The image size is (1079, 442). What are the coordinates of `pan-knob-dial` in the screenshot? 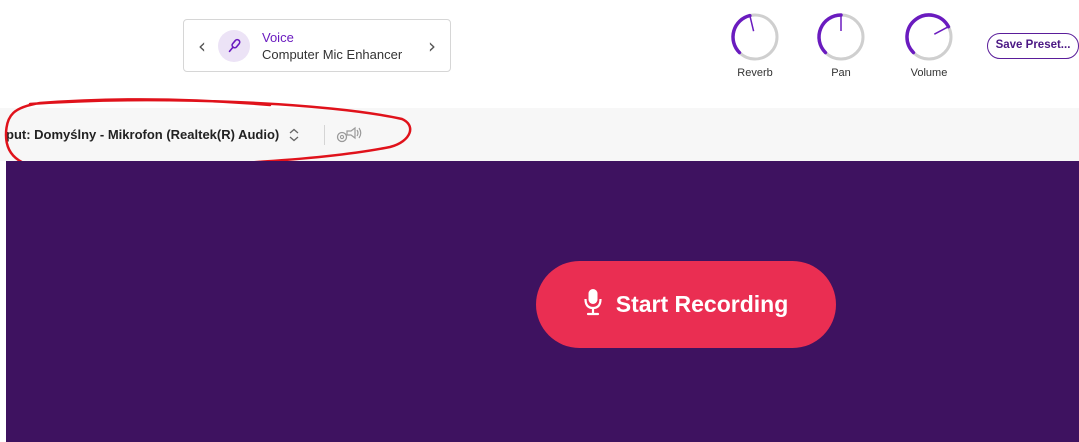 It's located at (841, 37).